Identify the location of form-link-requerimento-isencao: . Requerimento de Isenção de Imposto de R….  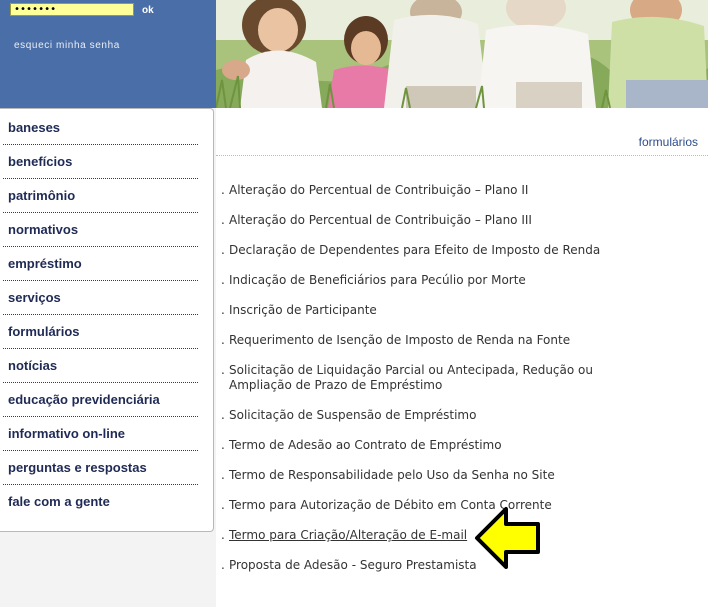
(421, 340).